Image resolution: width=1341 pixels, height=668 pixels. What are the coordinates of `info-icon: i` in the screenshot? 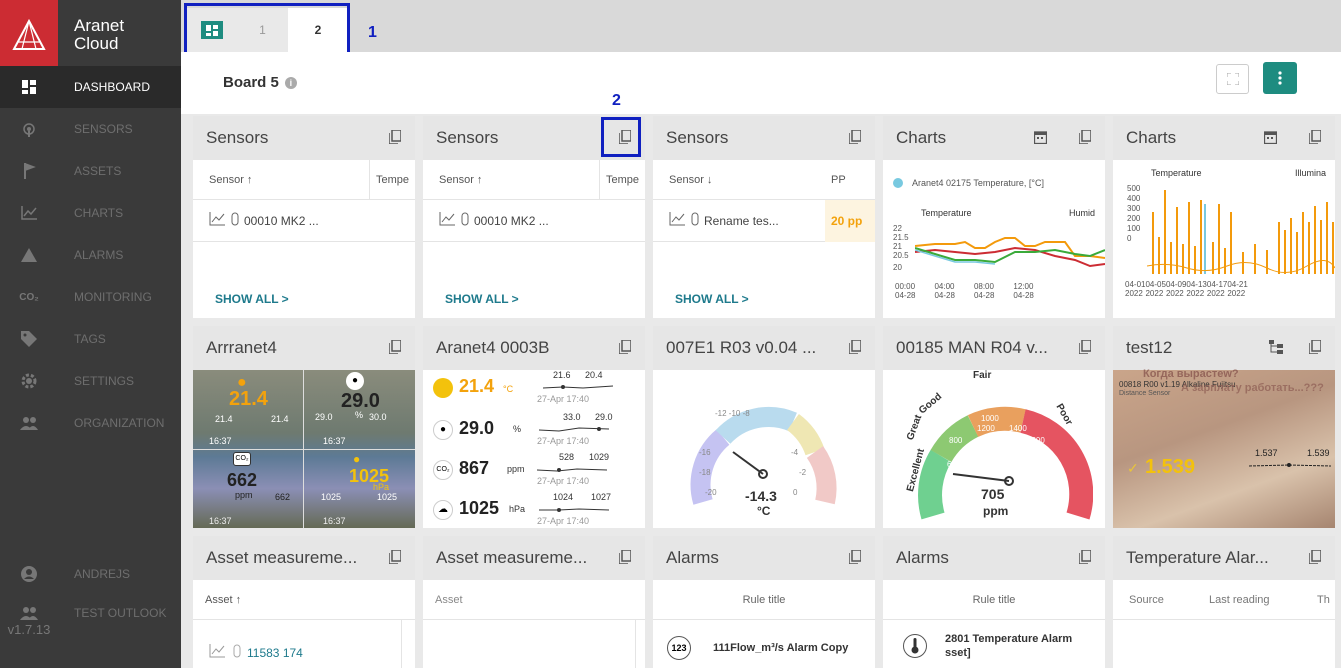 It's located at (290, 83).